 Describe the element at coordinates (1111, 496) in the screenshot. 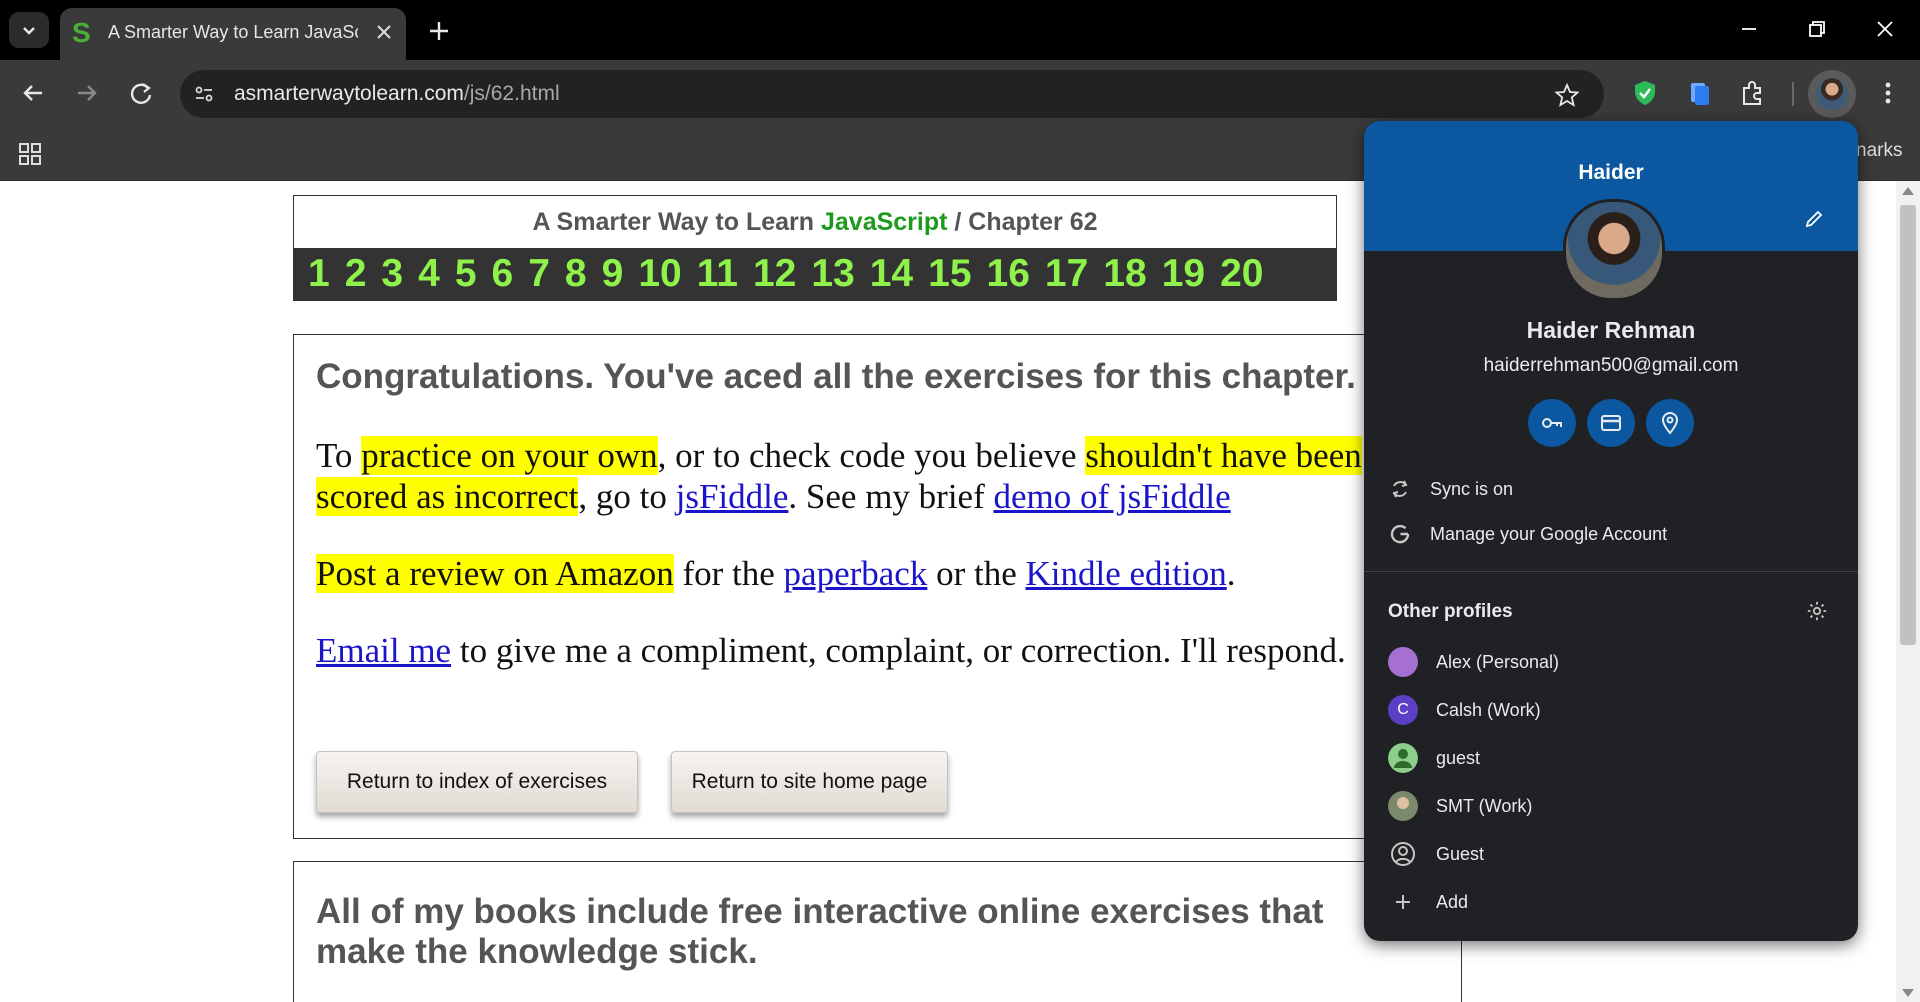

I see `jsfiddle-demo-link: demo of jsFiddle` at that location.